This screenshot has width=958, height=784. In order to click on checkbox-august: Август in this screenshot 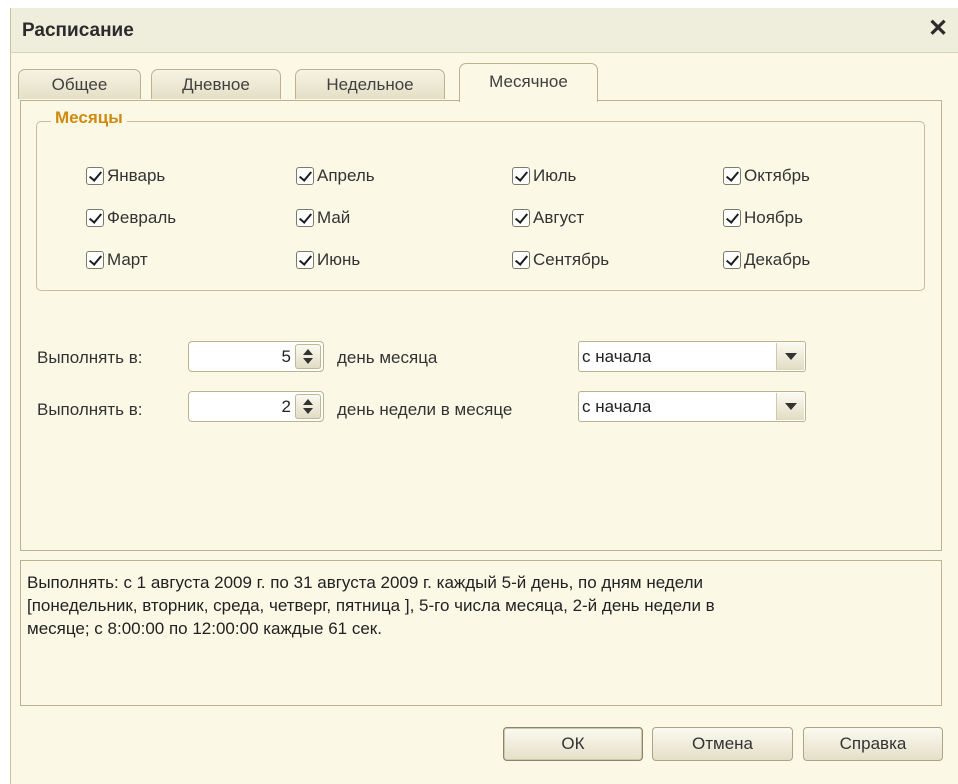, I will do `click(548, 218)`.